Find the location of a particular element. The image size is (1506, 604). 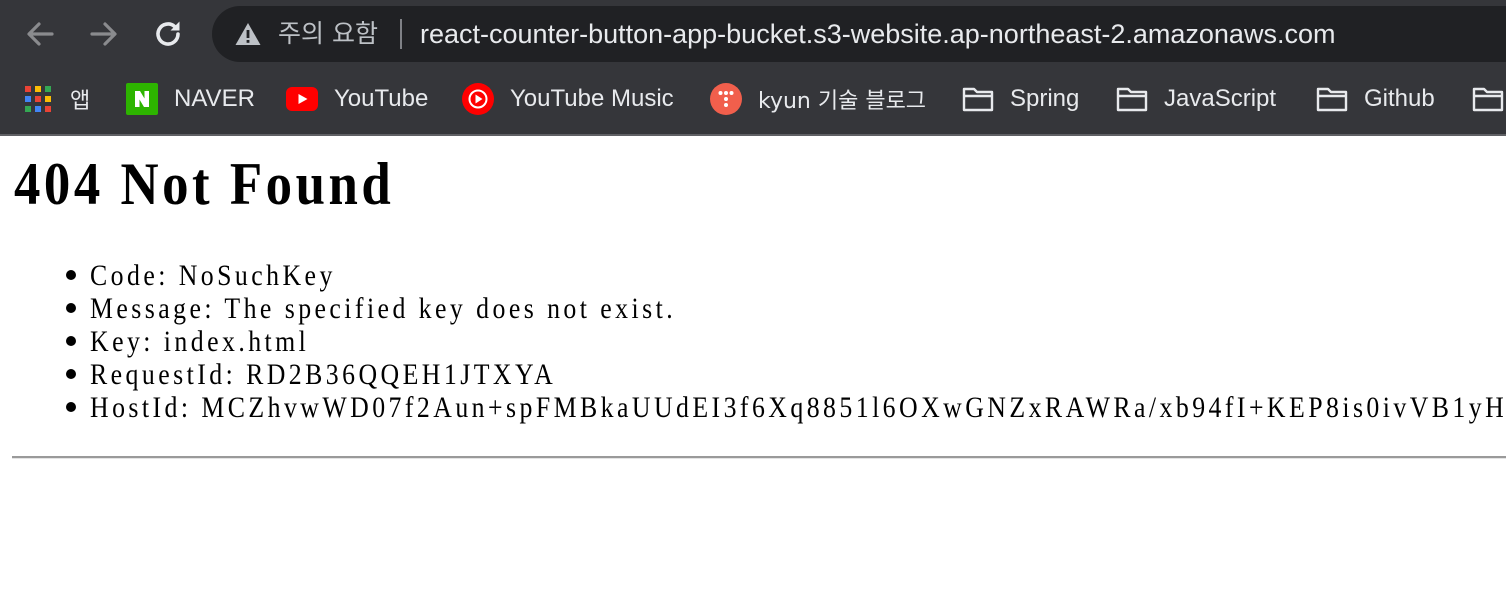

bookmark-naver: NAVER is located at coordinates (190, 99).